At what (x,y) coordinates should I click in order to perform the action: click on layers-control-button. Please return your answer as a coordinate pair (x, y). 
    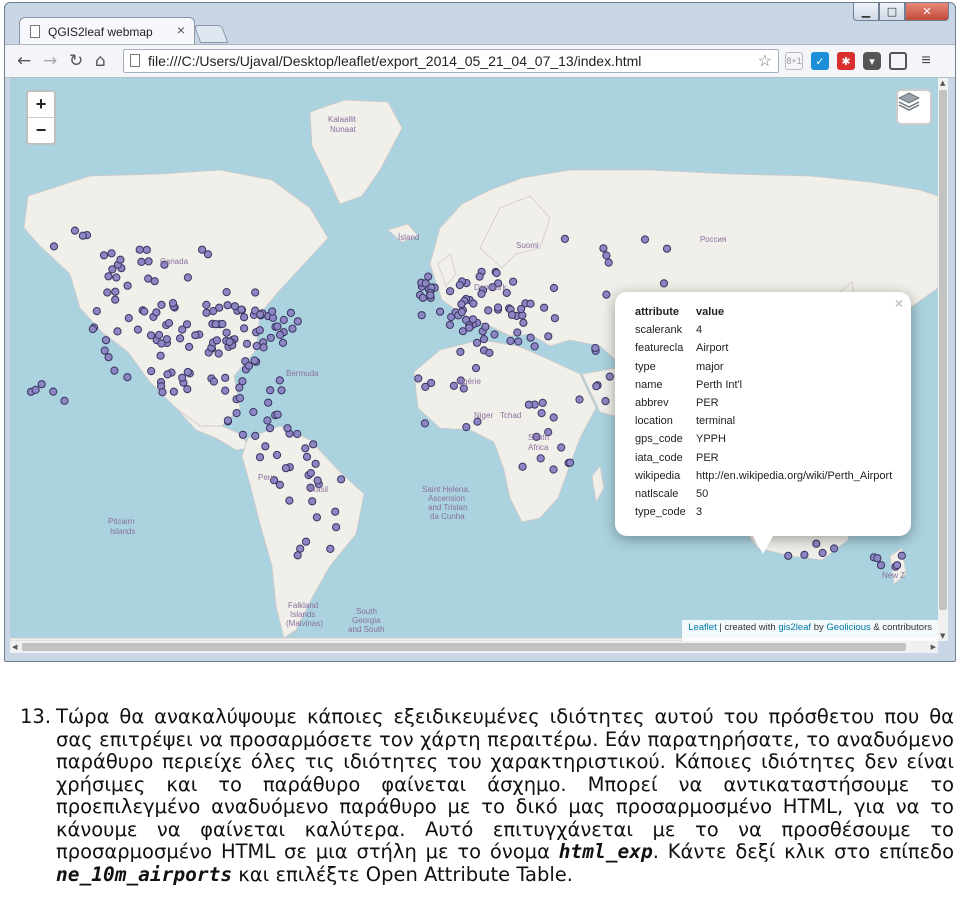
    Looking at the image, I should click on (914, 107).